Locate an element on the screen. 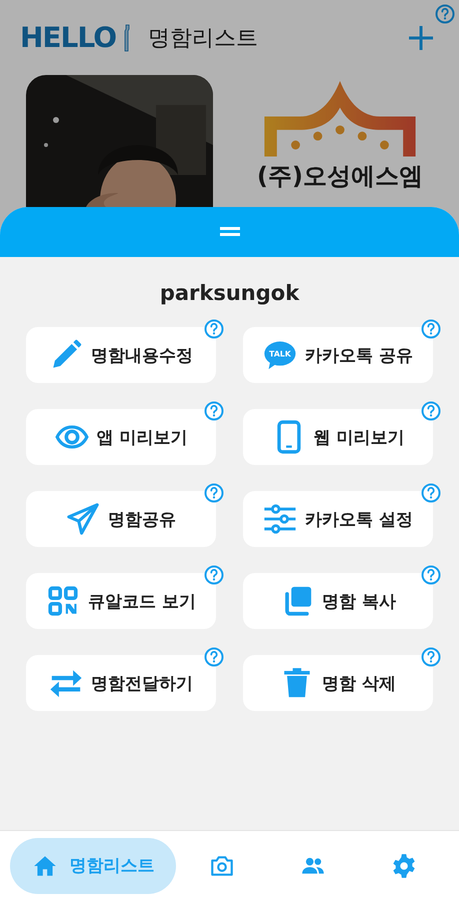  action-button: 웹 미리보기 is located at coordinates (338, 437).